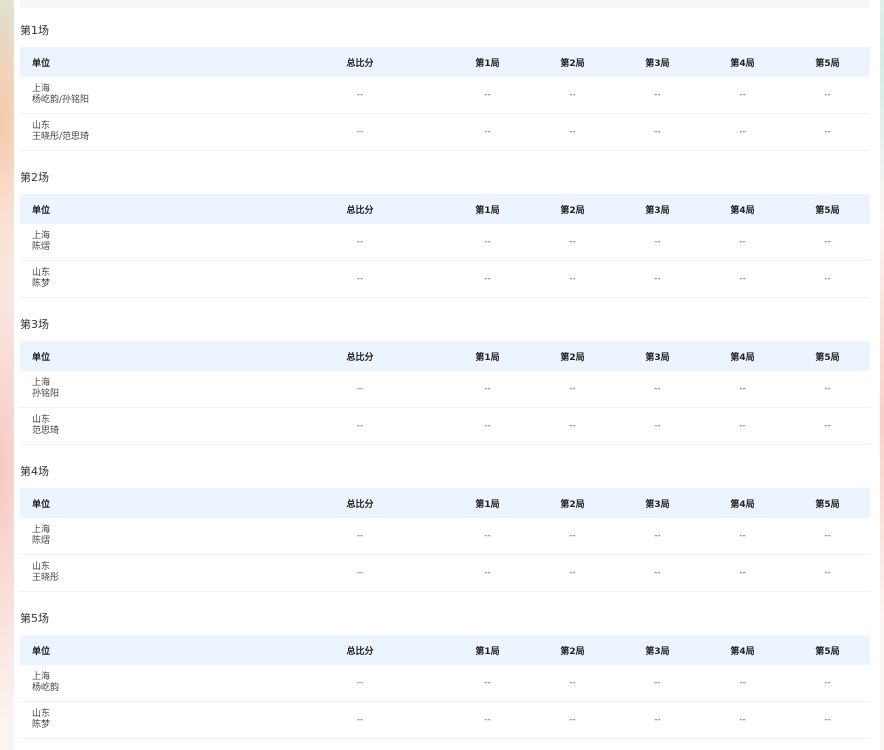 The height and width of the screenshot is (750, 884). I want to click on team-players: 王晓彤, so click(46, 578).